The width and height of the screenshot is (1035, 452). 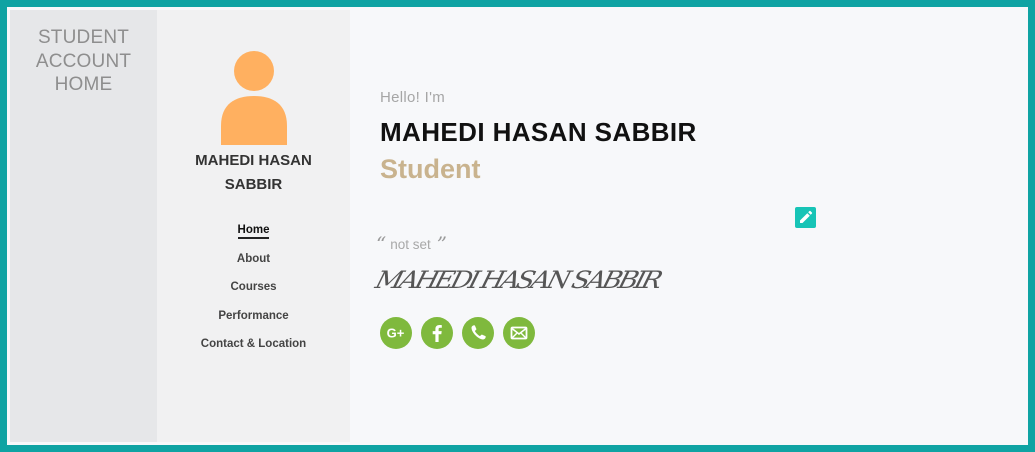 What do you see at coordinates (381, 244) in the screenshot?
I see `quote-open-mark: “` at bounding box center [381, 244].